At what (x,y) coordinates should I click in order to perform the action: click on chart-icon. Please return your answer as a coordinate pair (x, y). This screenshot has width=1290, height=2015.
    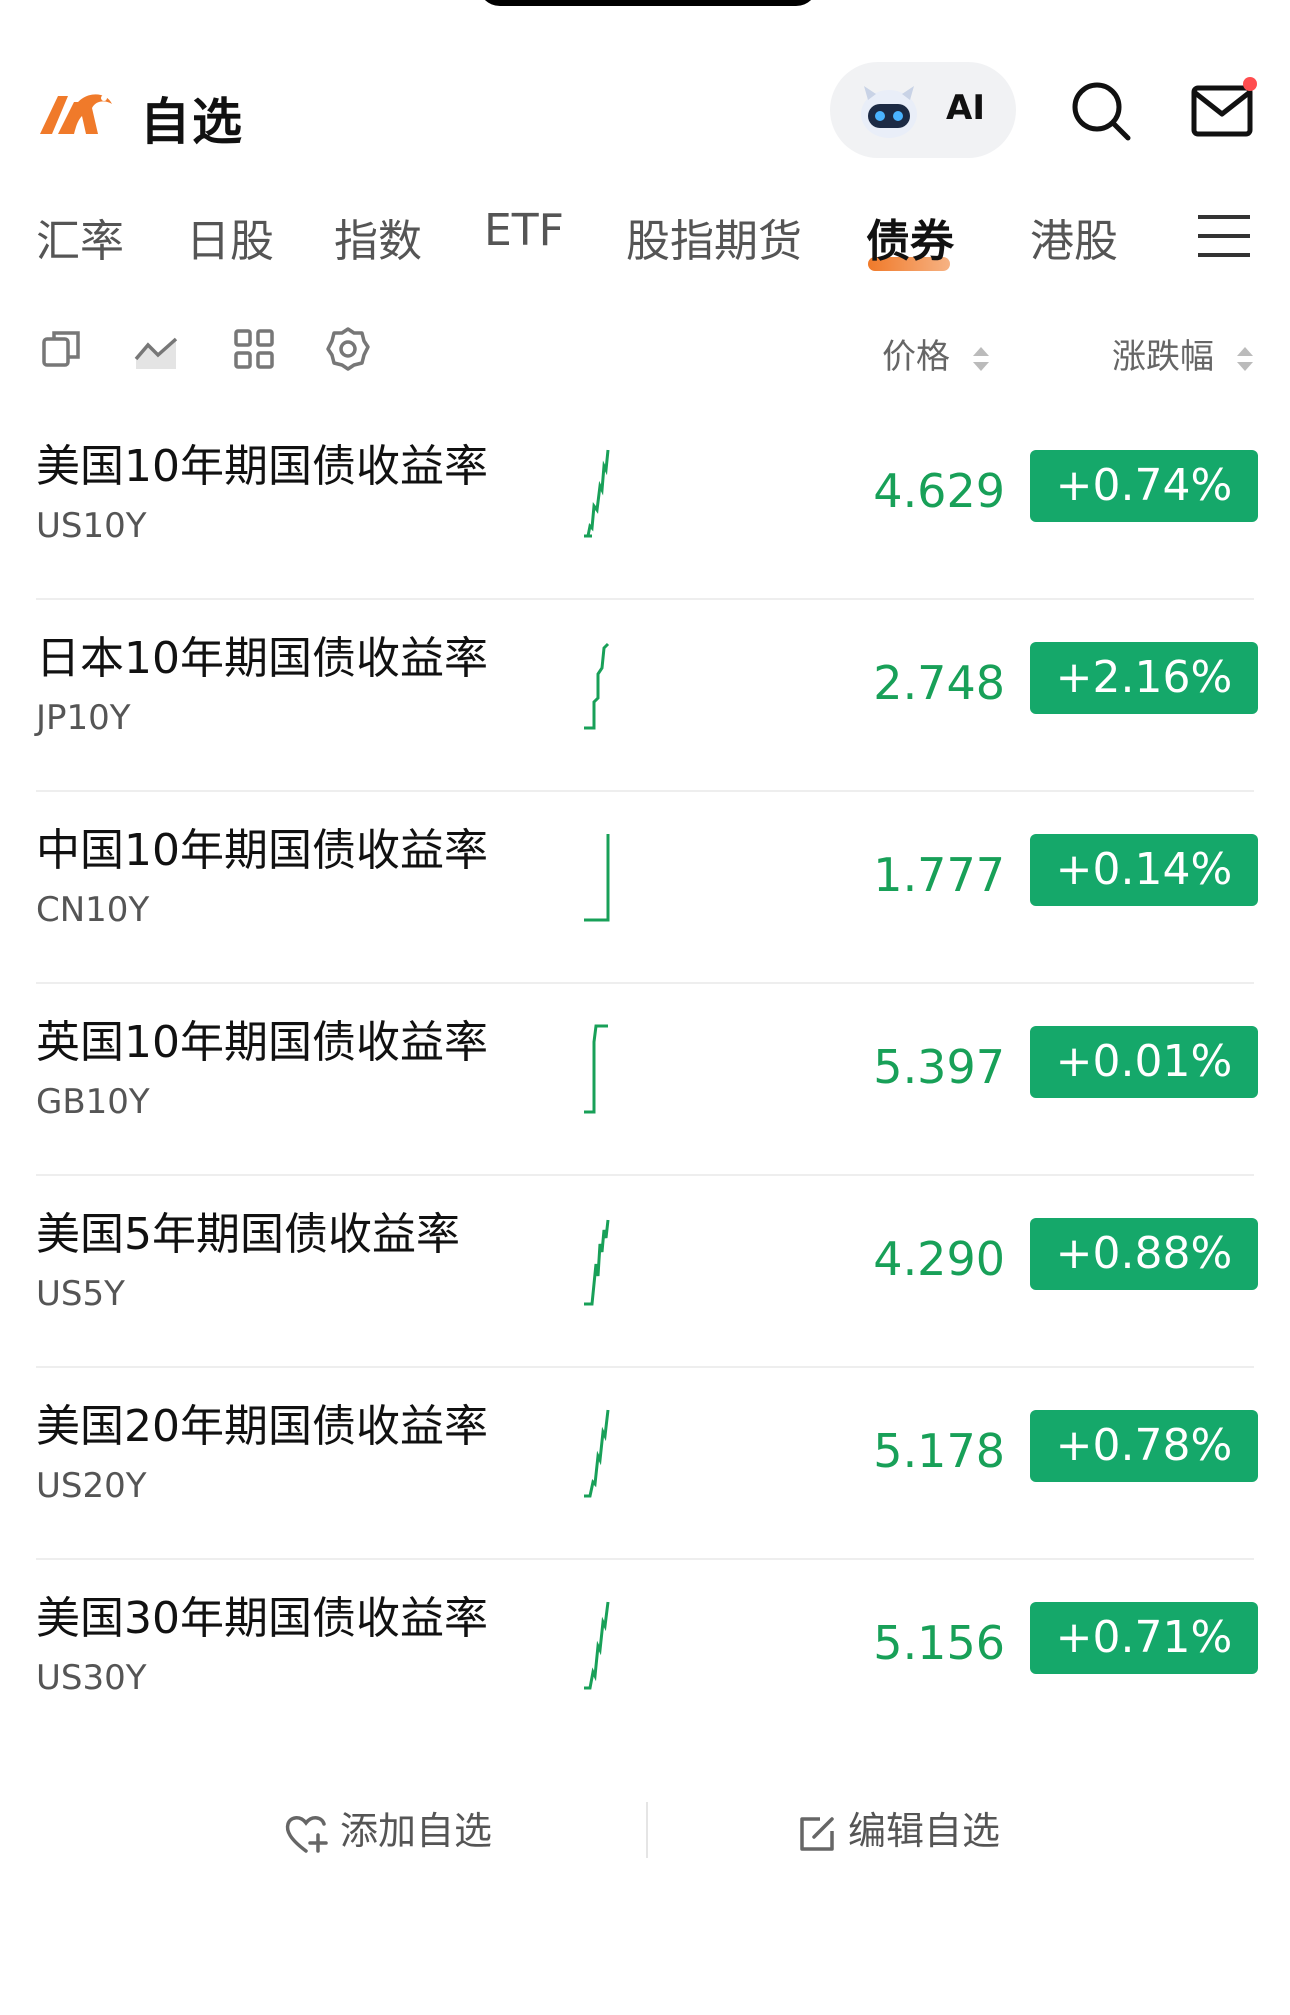
    Looking at the image, I should click on (156, 349).